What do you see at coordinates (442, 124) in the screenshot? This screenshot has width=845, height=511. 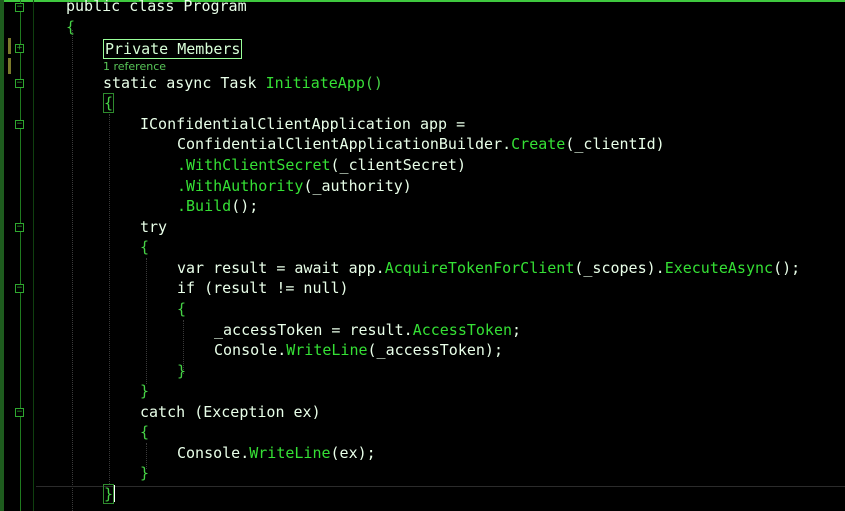 I see `app-decl-rest: app =` at bounding box center [442, 124].